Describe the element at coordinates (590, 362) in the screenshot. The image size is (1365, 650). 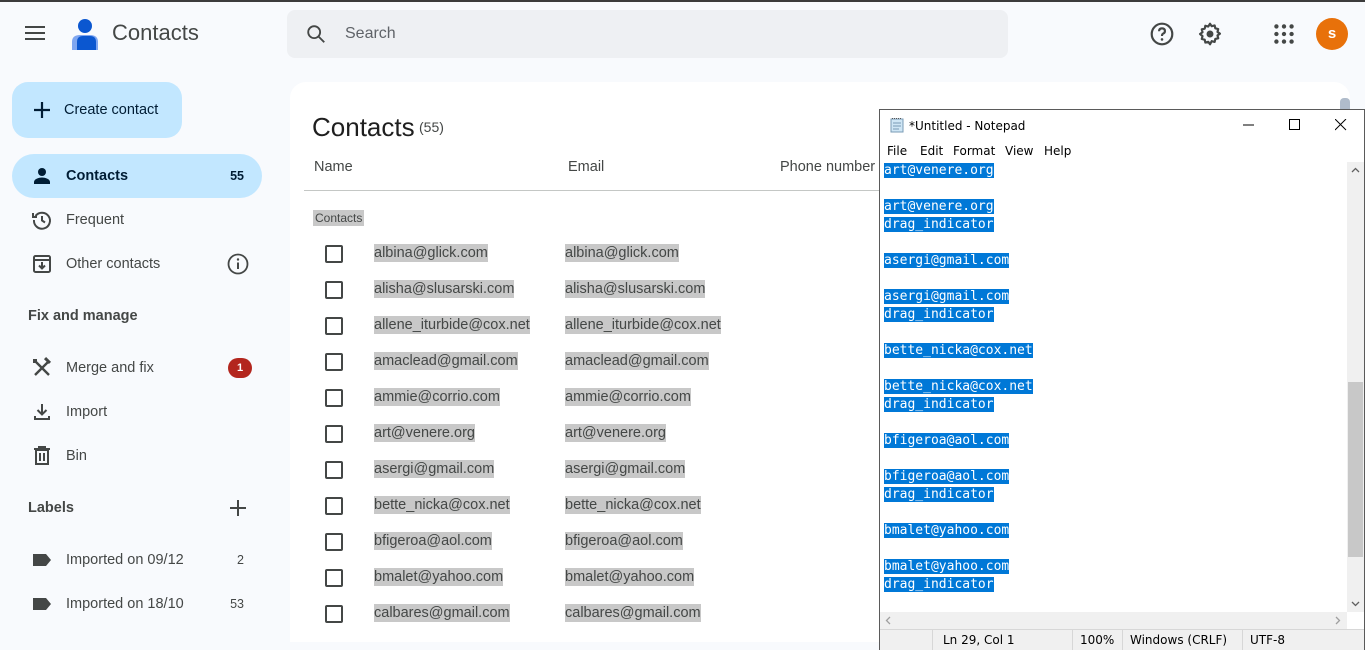
I see `table-row: amaclead@gmail.com amaclead@gmail.com` at that location.